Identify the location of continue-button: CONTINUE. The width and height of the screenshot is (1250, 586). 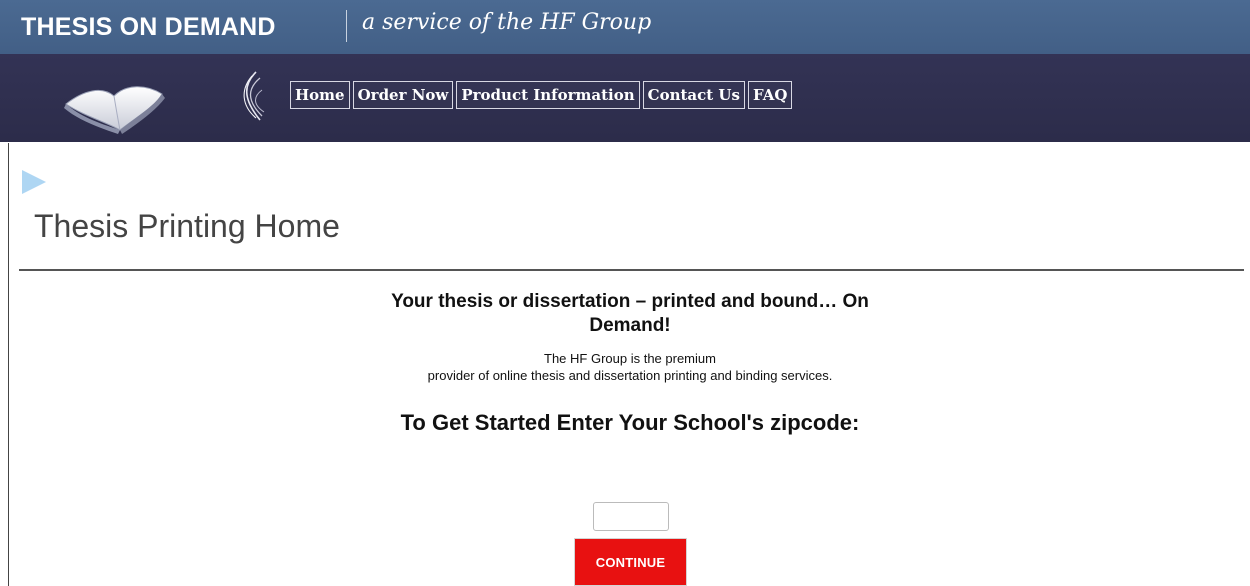
(630, 562).